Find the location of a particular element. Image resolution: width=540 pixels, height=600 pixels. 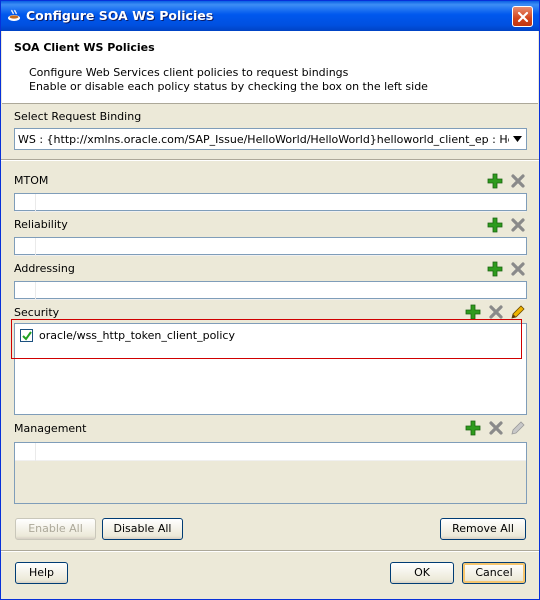

header-title: SOA Client WS Policies is located at coordinates (84, 47).